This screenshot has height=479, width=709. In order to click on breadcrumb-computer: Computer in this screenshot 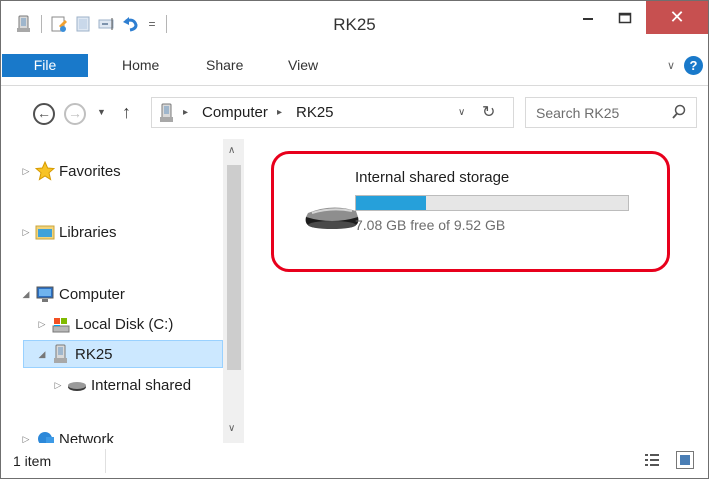, I will do `click(235, 112)`.